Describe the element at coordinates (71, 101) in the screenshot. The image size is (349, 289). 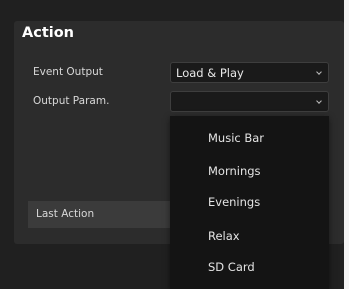
I see `output-param-label: Output Param.` at that location.